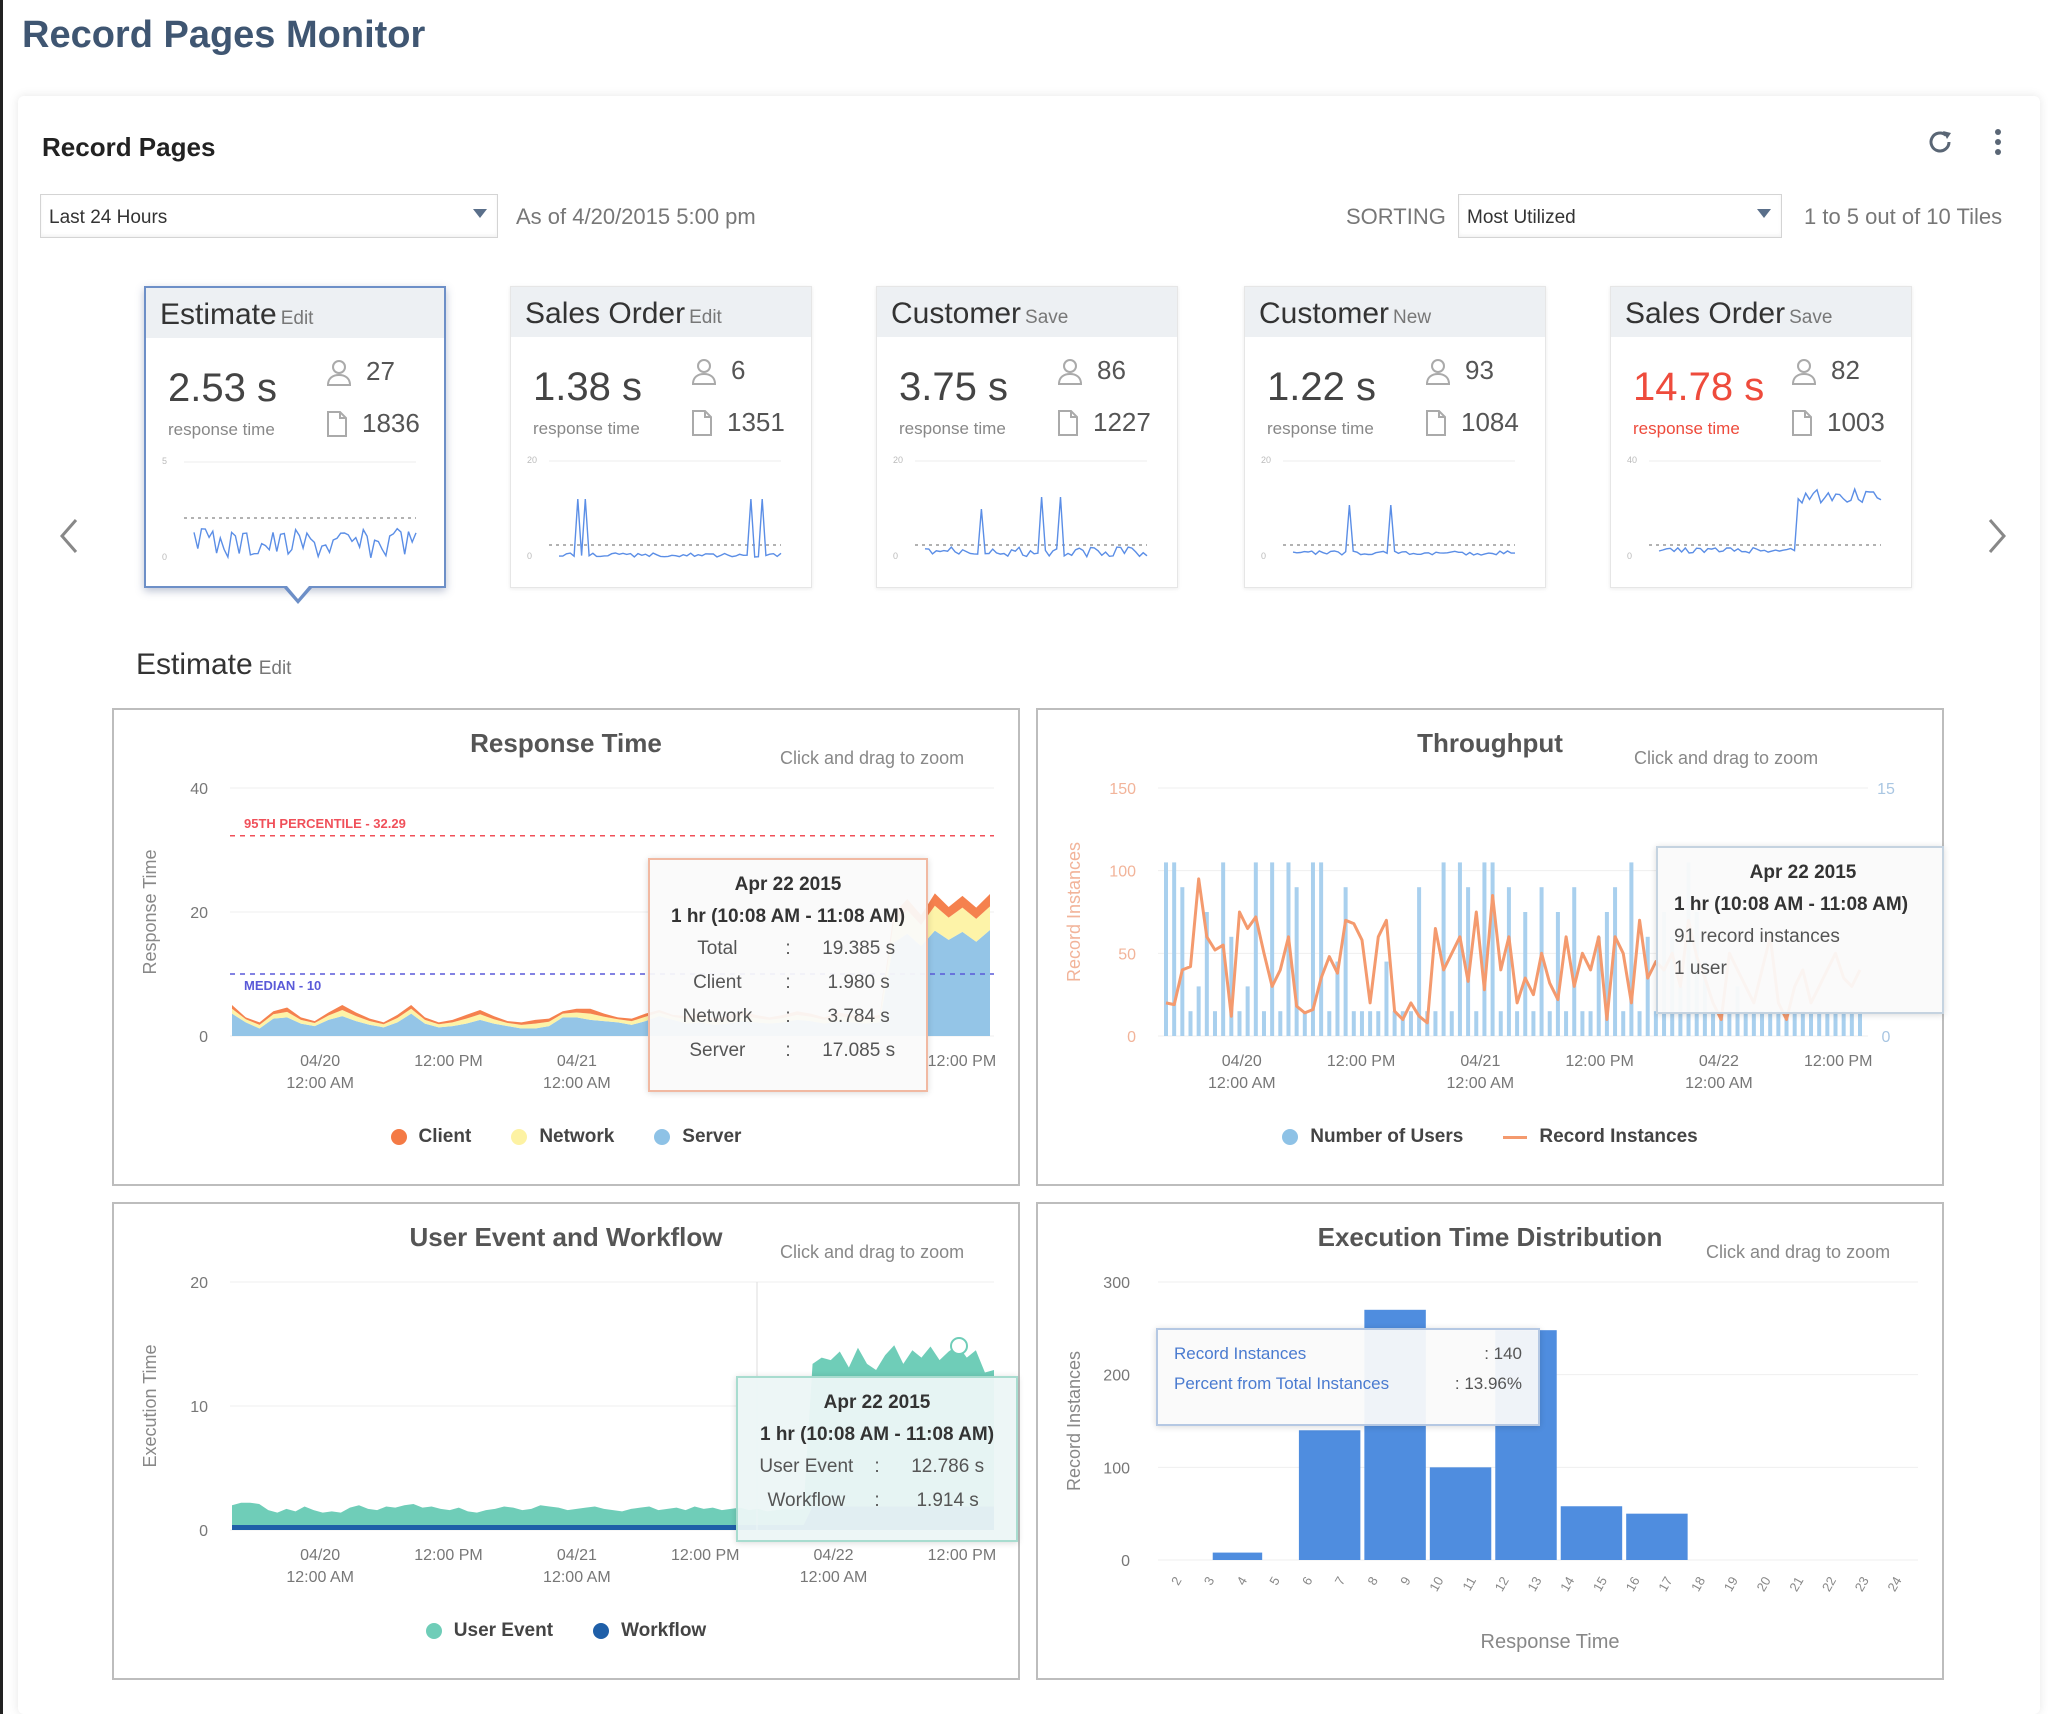  What do you see at coordinates (1104, 422) in the screenshot?
I see `tile-instances: 1227` at bounding box center [1104, 422].